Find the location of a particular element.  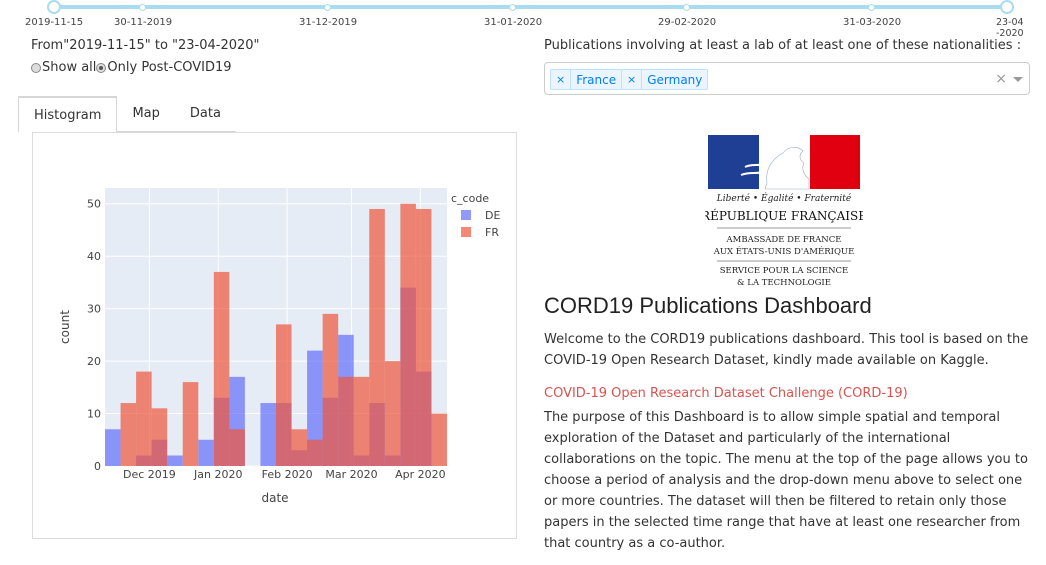

x-tick-label: Feb 2020 is located at coordinates (287, 474).